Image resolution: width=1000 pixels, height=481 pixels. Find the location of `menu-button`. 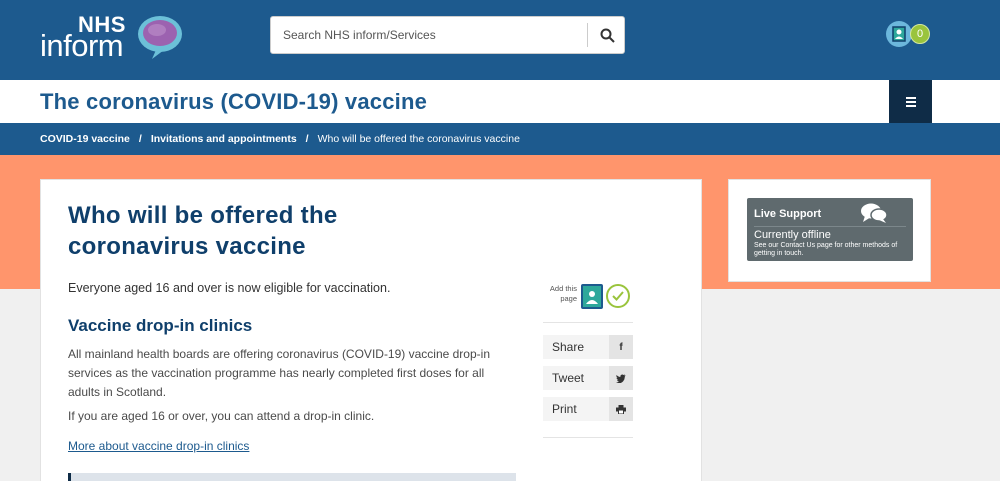

menu-button is located at coordinates (910, 101).